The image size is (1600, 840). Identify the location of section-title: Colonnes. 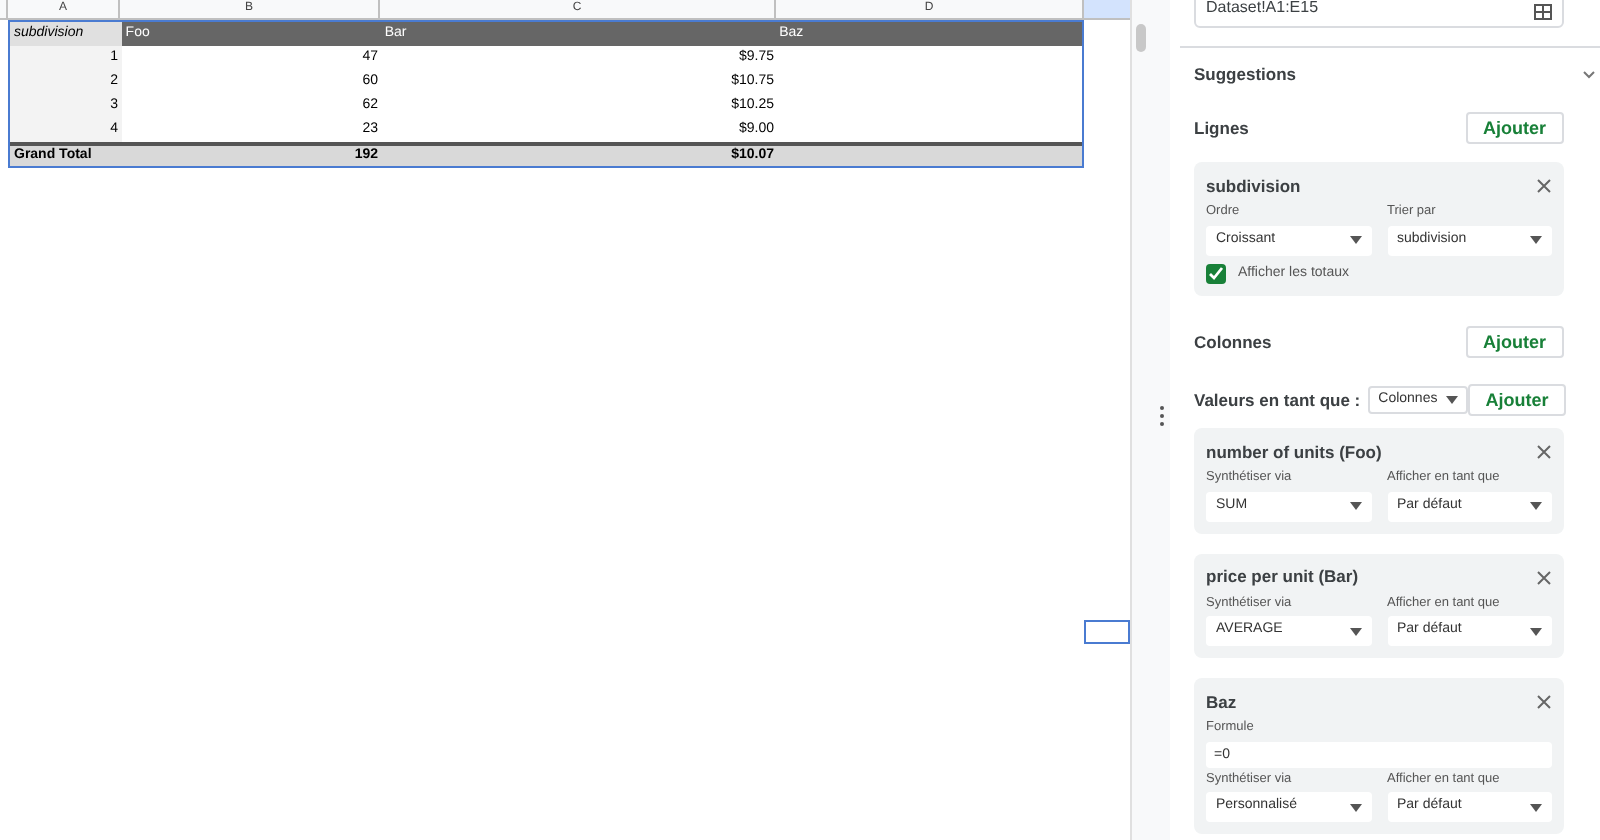
(1233, 342).